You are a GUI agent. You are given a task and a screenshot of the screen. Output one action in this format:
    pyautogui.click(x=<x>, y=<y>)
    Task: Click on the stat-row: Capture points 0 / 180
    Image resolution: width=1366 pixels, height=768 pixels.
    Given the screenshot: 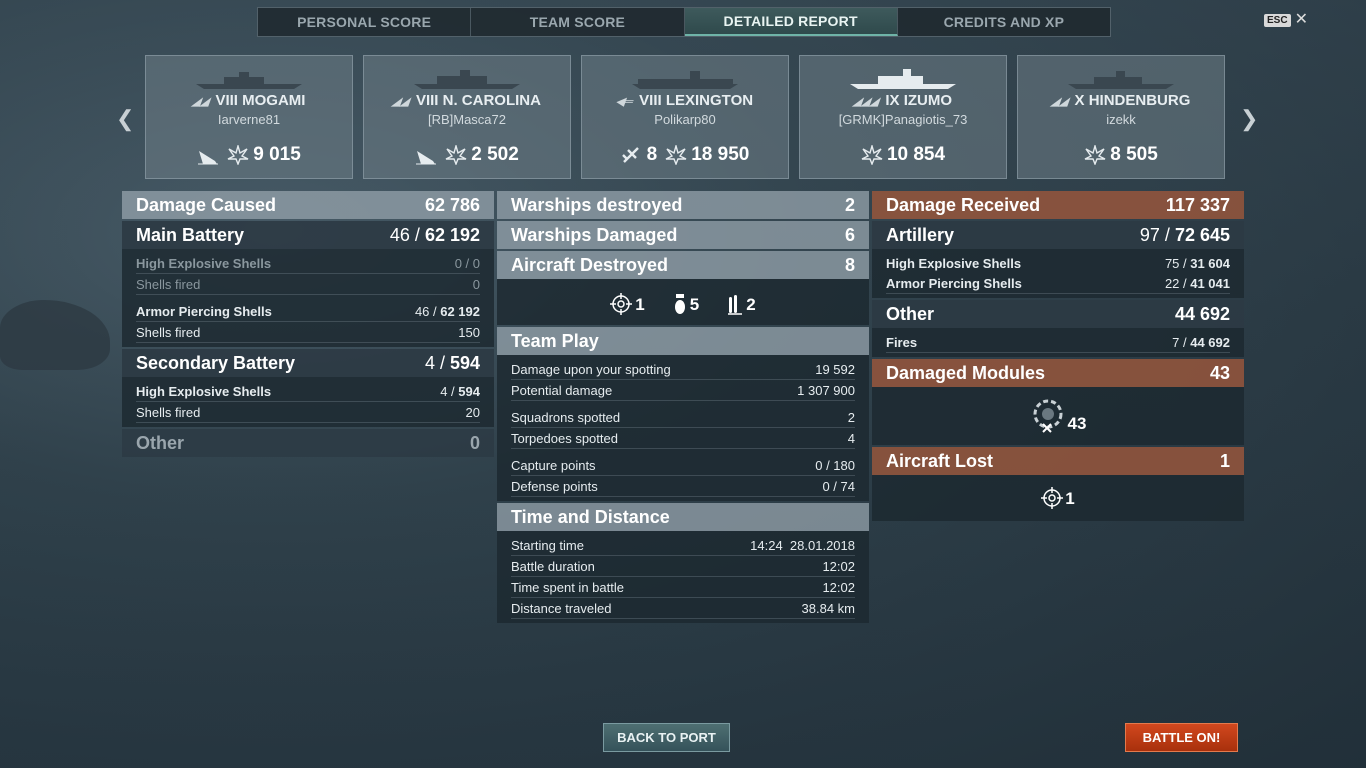 What is the action you would take?
    pyautogui.click(x=683, y=465)
    